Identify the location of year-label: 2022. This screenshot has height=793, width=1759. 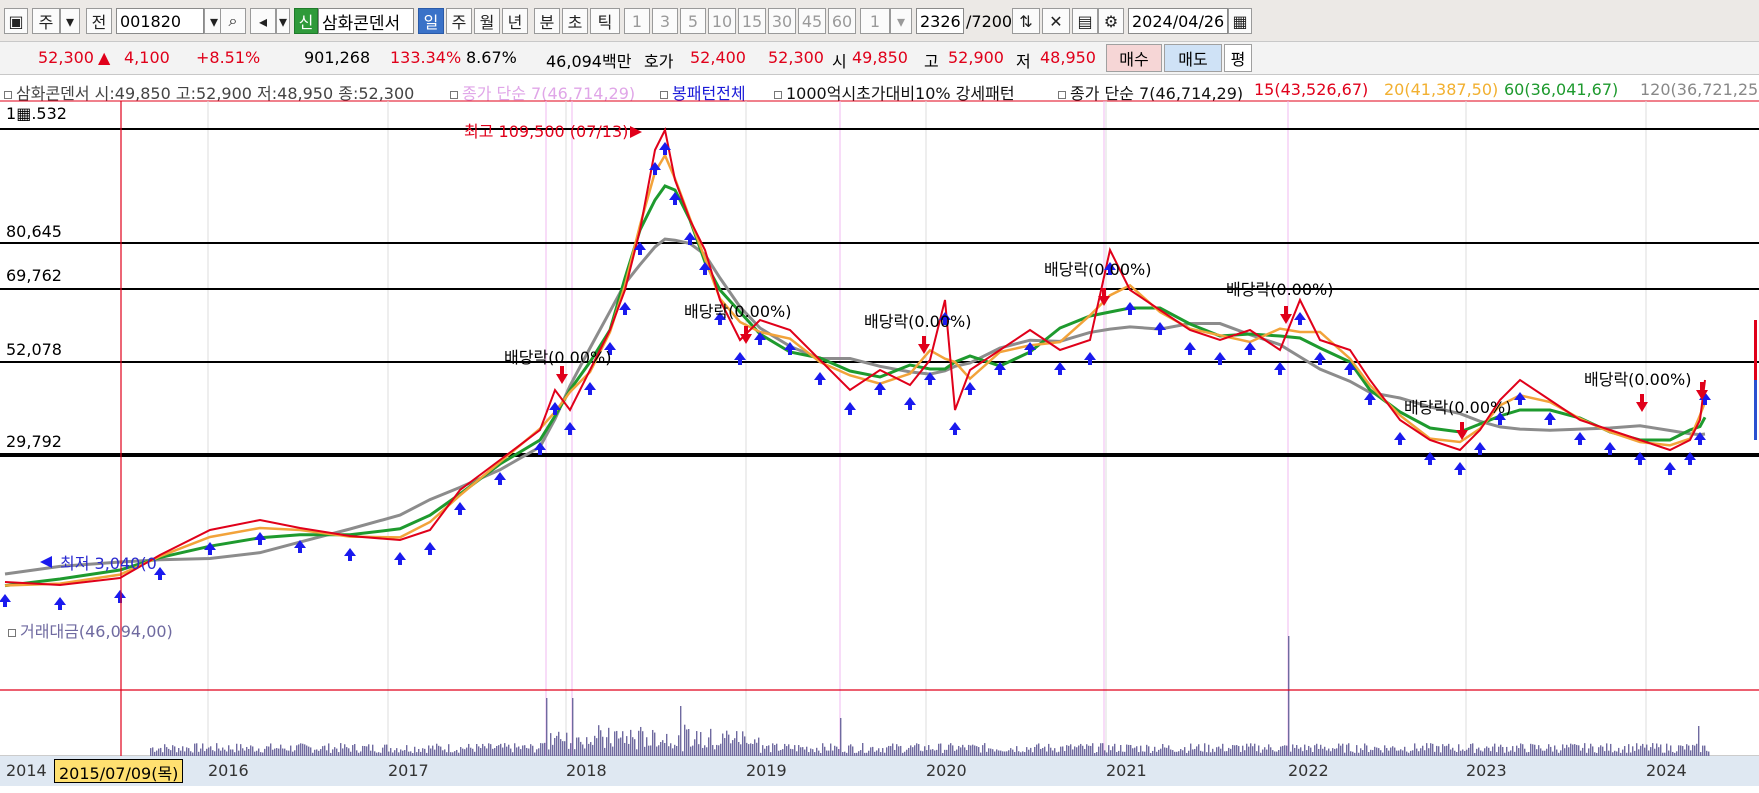
(1308, 770).